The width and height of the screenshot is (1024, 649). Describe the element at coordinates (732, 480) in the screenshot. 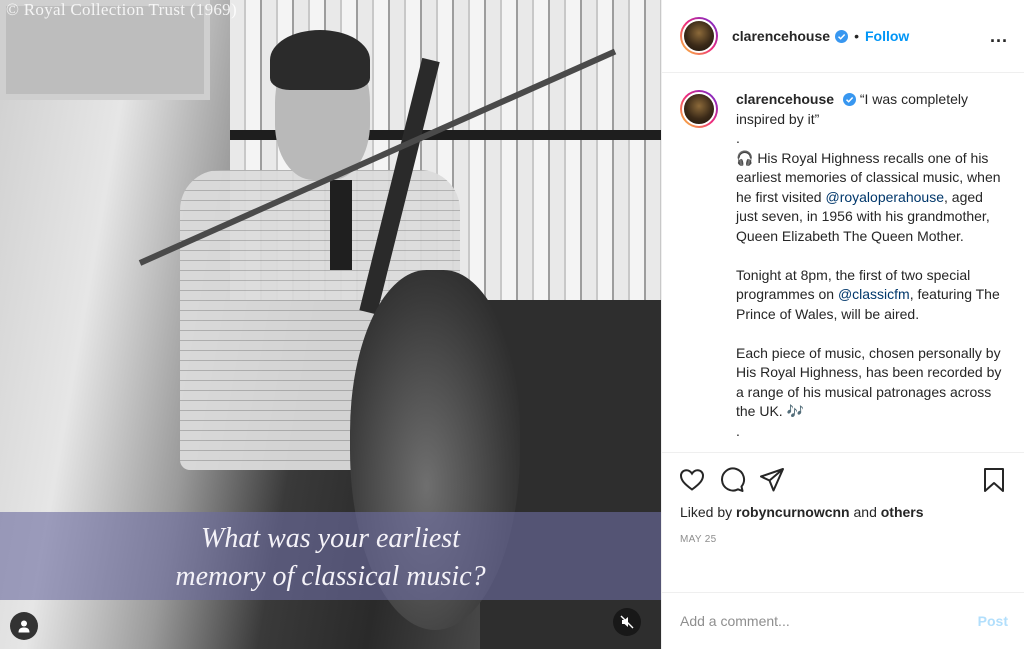

I see `comment-icon` at that location.